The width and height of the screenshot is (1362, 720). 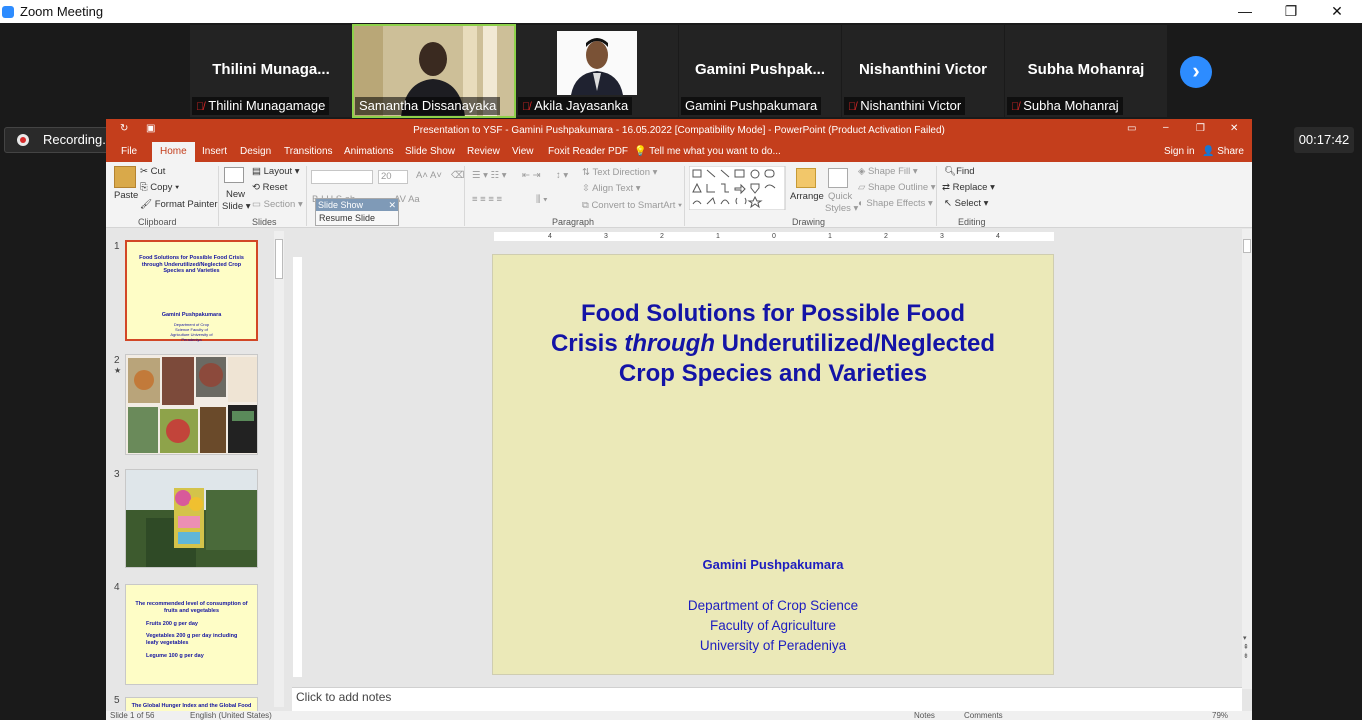 I want to click on reset-icon: ⟲, so click(x=256, y=187).